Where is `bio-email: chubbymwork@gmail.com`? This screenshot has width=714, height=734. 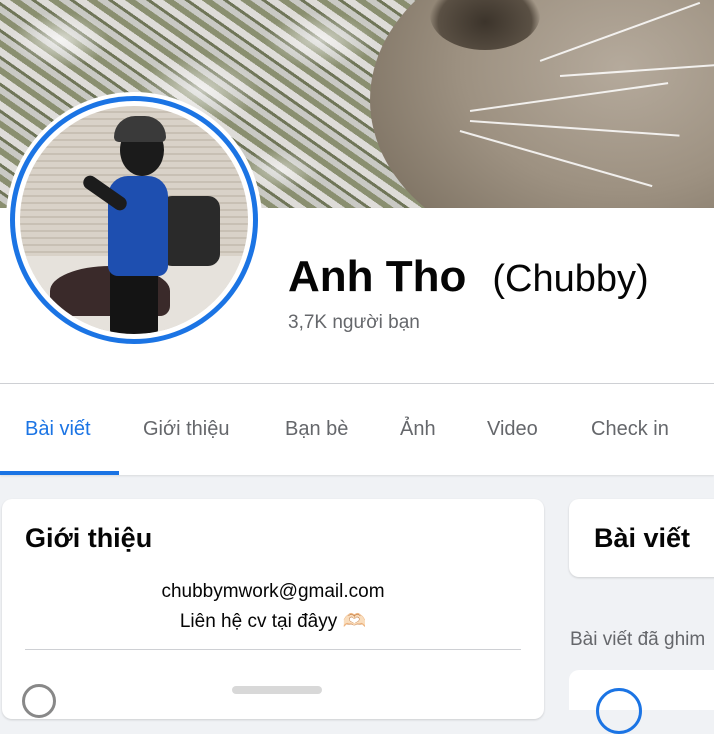
bio-email: chubbymwork@gmail.com is located at coordinates (273, 591).